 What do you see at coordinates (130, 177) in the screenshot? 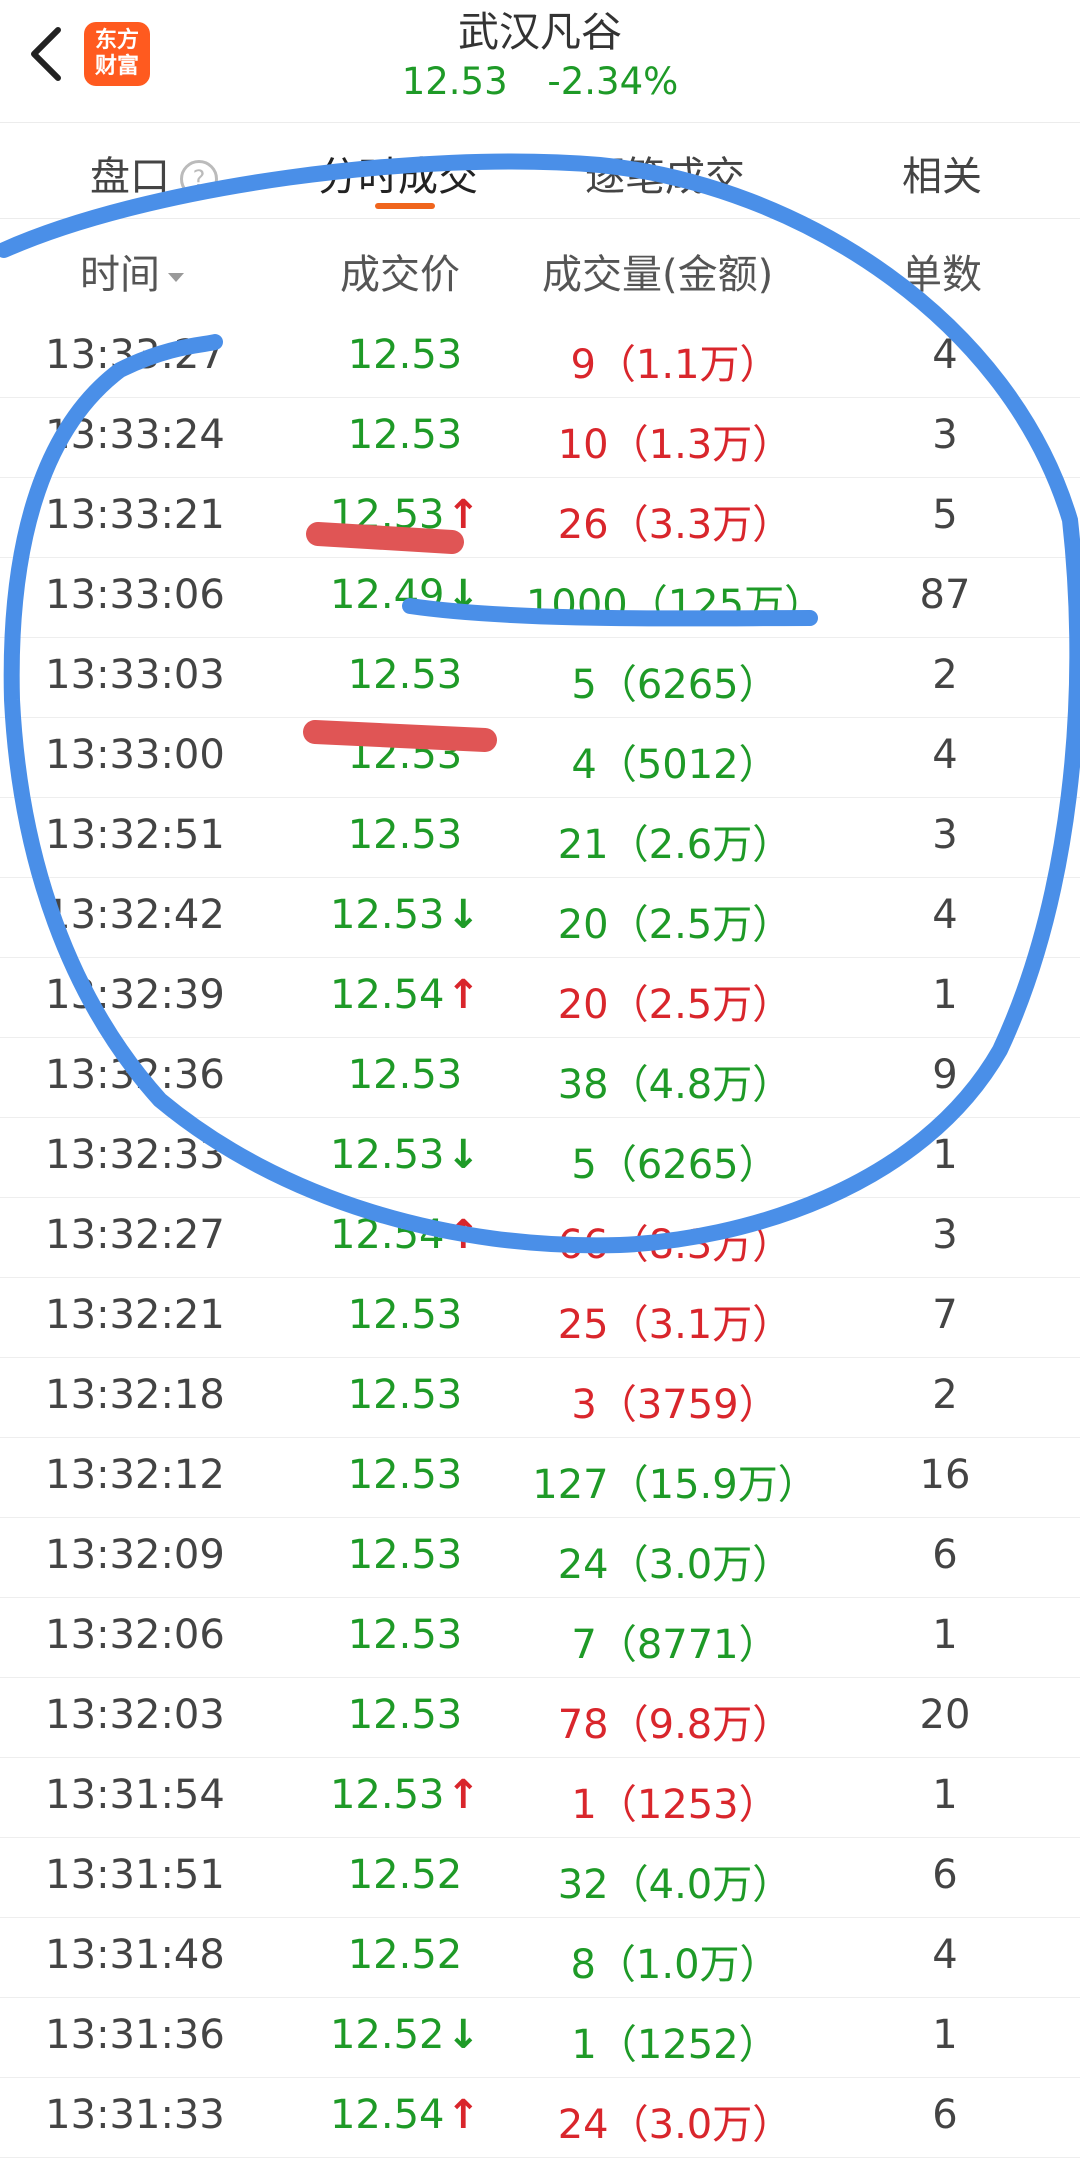
I see `tab-pankou-label: 盘口` at bounding box center [130, 177].